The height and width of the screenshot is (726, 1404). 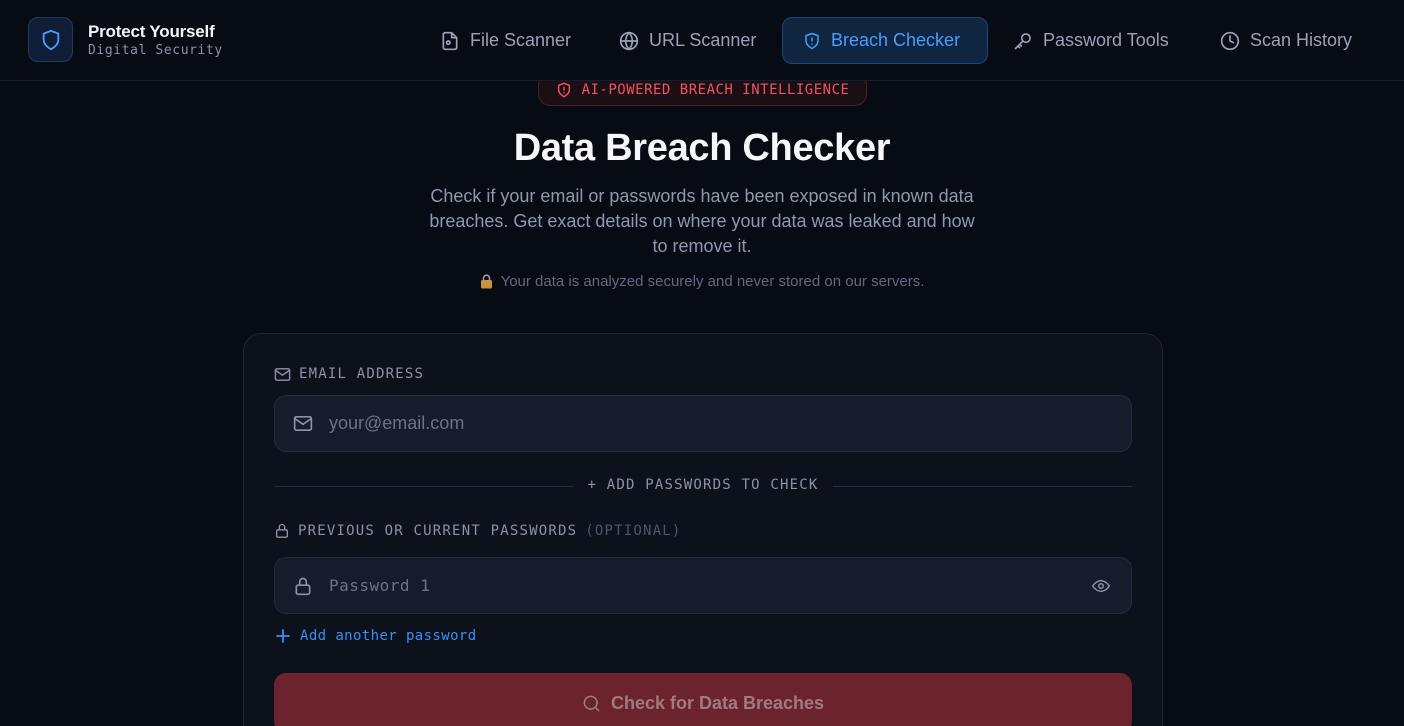 I want to click on page-title: Data Breach Checker, so click(x=702, y=148).